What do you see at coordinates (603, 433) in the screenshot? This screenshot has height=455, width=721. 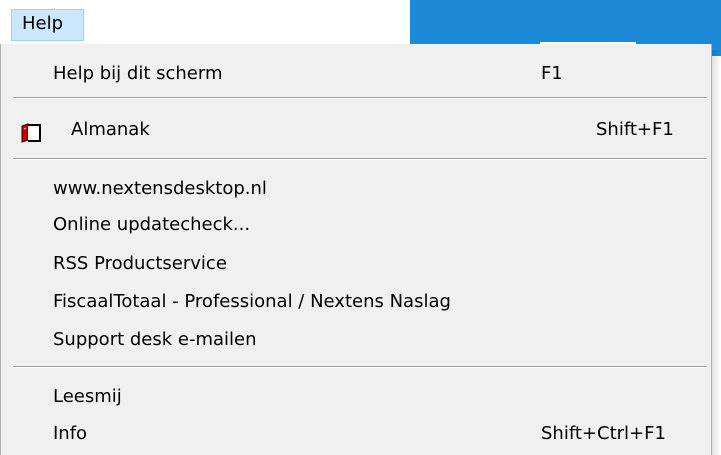 I see `menu-item-shortcut: Shift+Ctrl+F1` at bounding box center [603, 433].